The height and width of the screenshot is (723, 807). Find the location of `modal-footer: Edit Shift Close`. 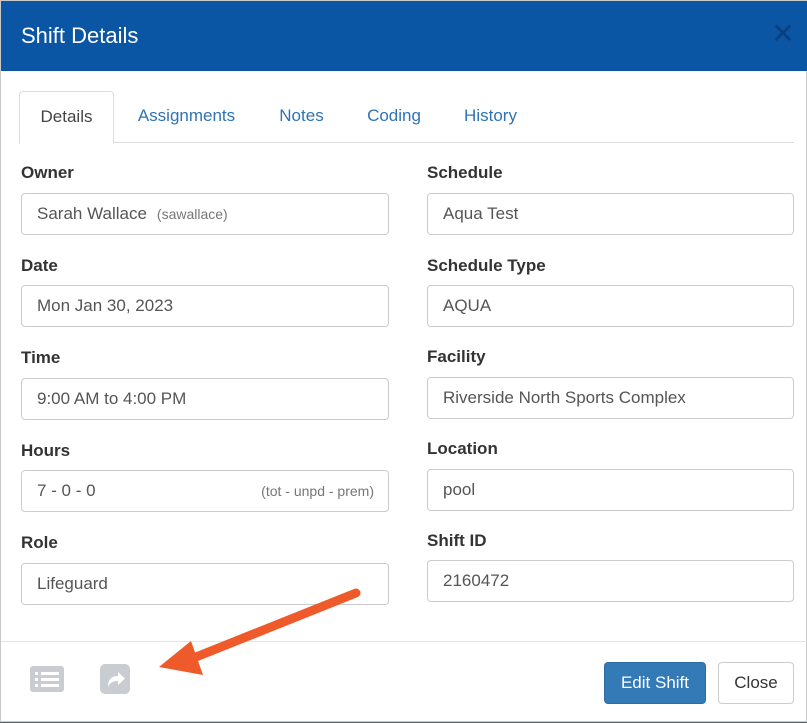

modal-footer: Edit Shift Close is located at coordinates (404, 682).